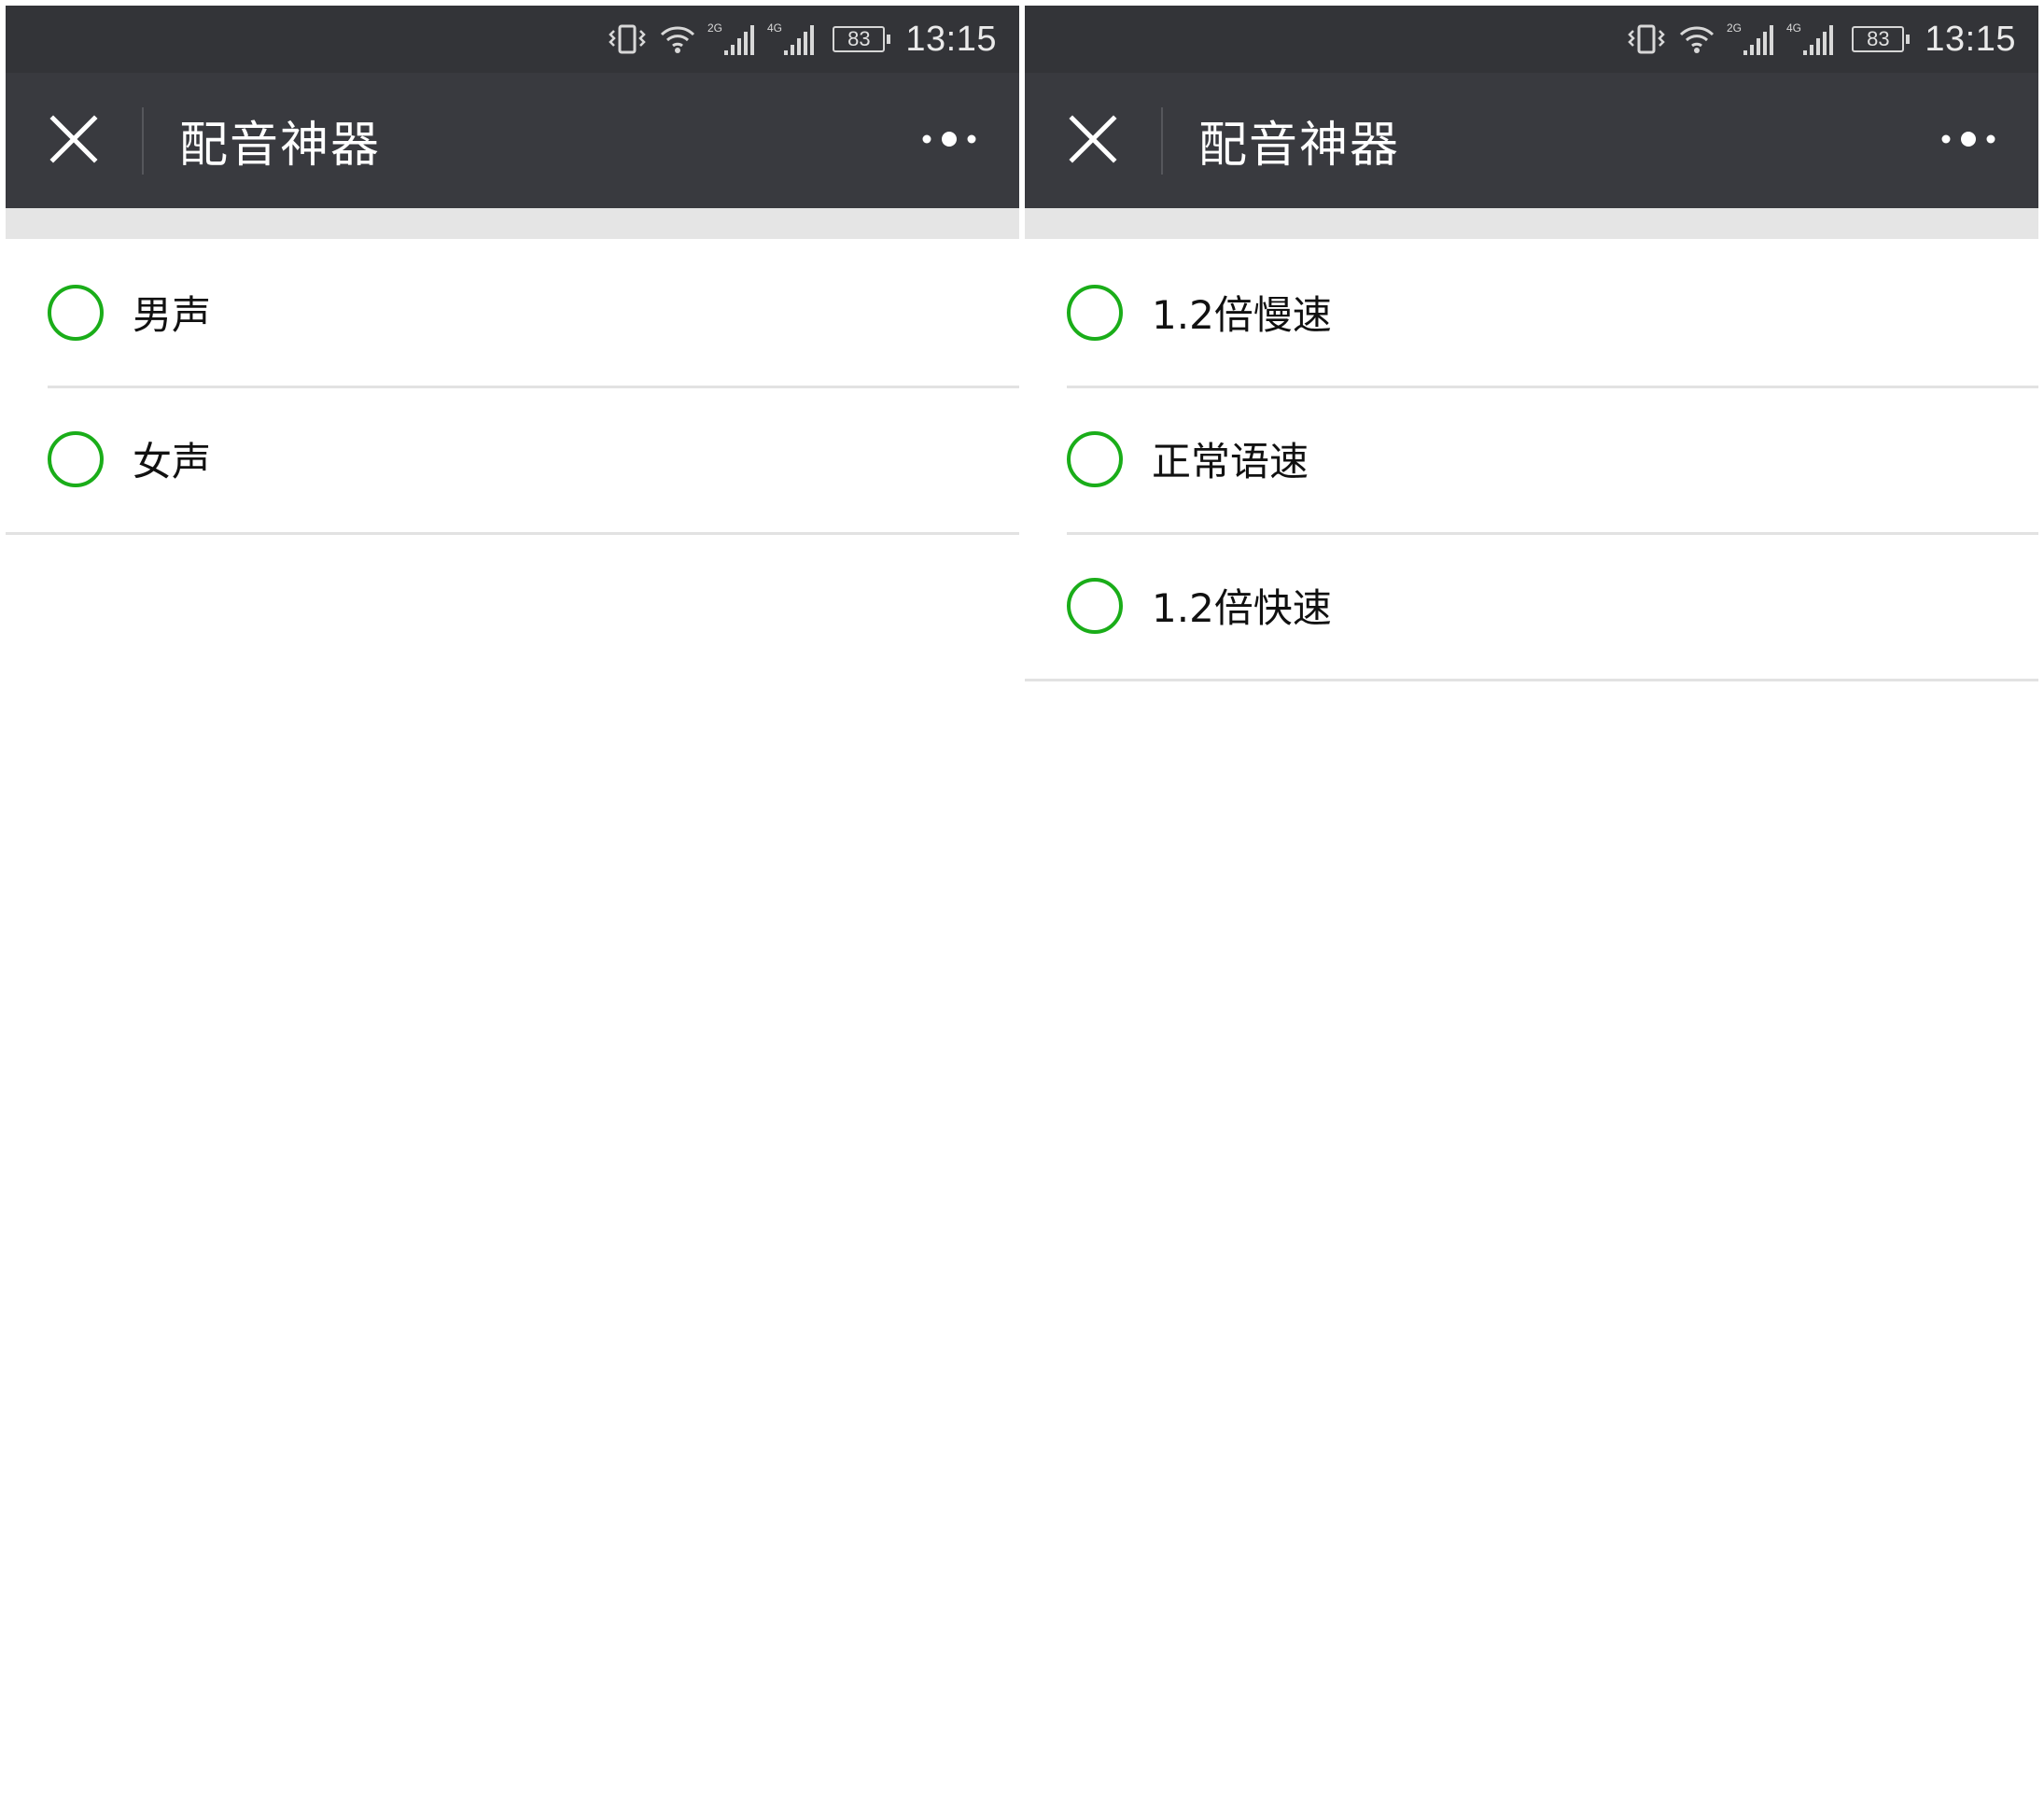 This screenshot has width=2044, height=1811. What do you see at coordinates (512, 459) in the screenshot?
I see `list-item: 女声` at bounding box center [512, 459].